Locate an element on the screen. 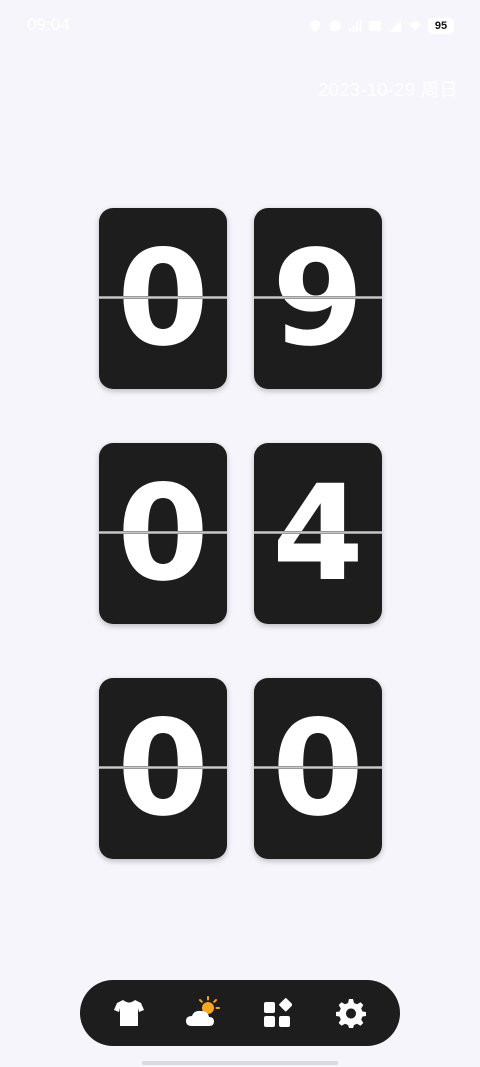  hour-ones-card: 9 is located at coordinates (318, 298).